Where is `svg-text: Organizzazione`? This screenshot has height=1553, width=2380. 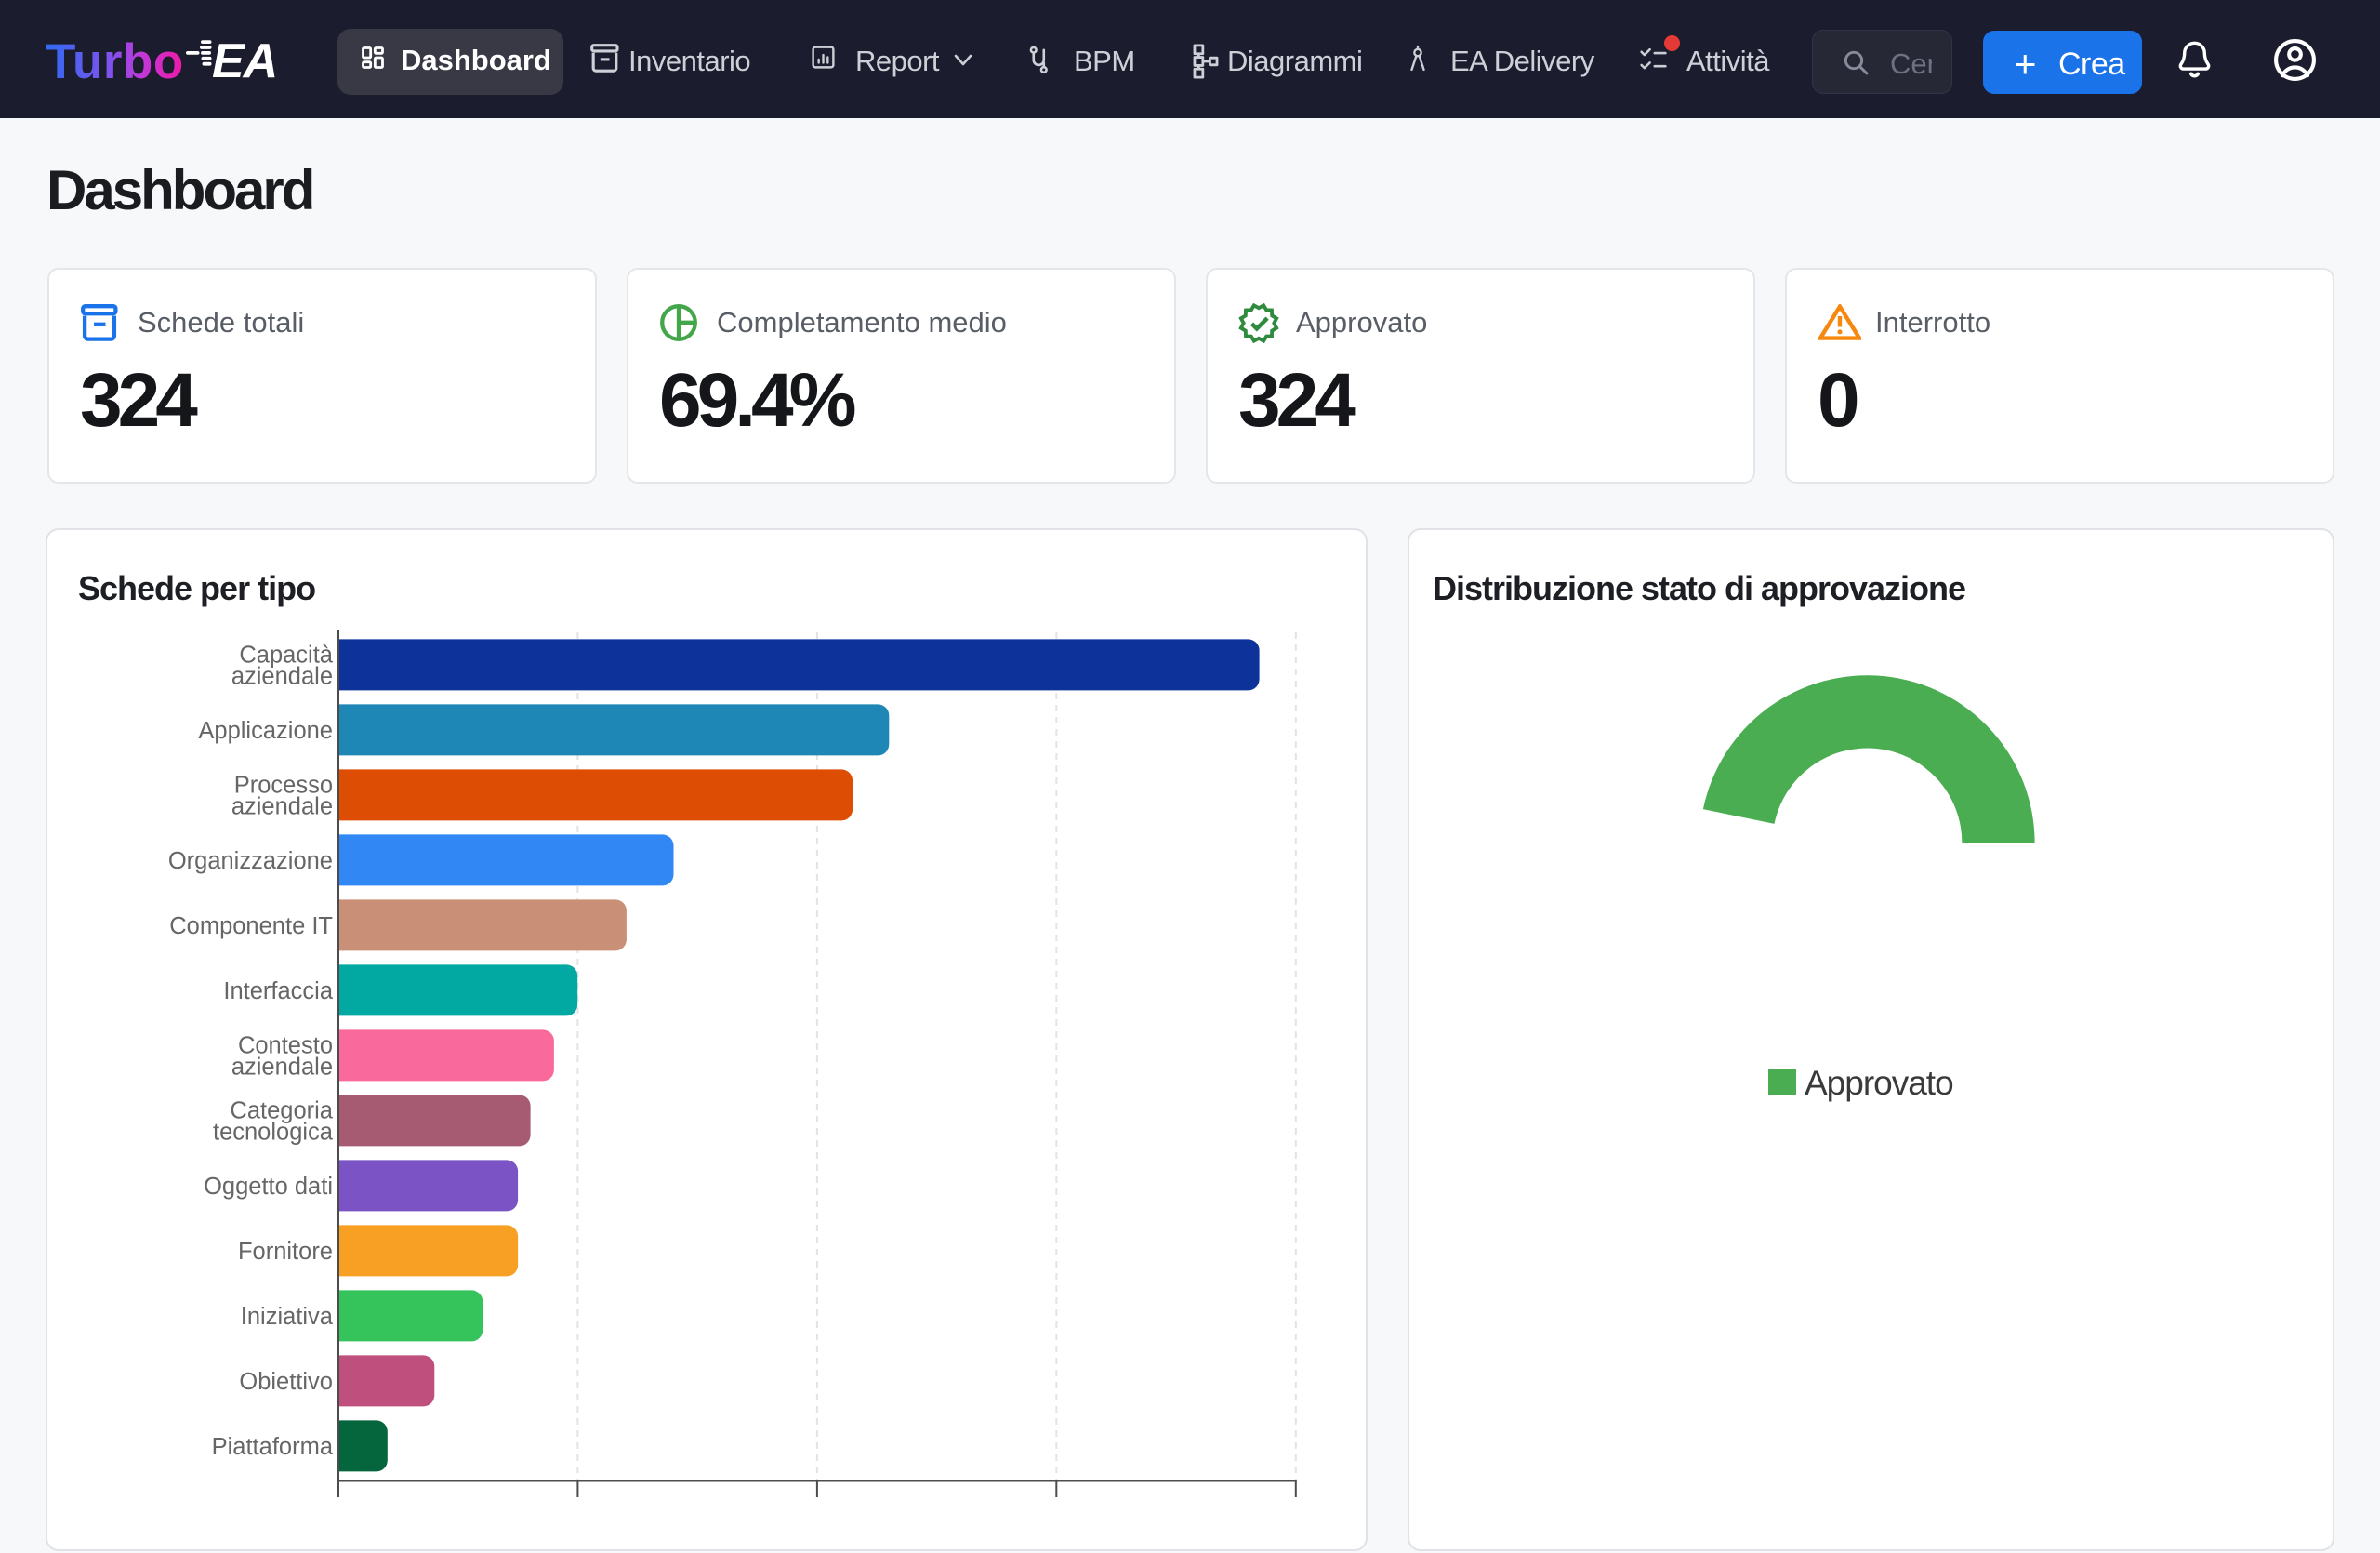
svg-text: Organizzazione is located at coordinates (250, 861).